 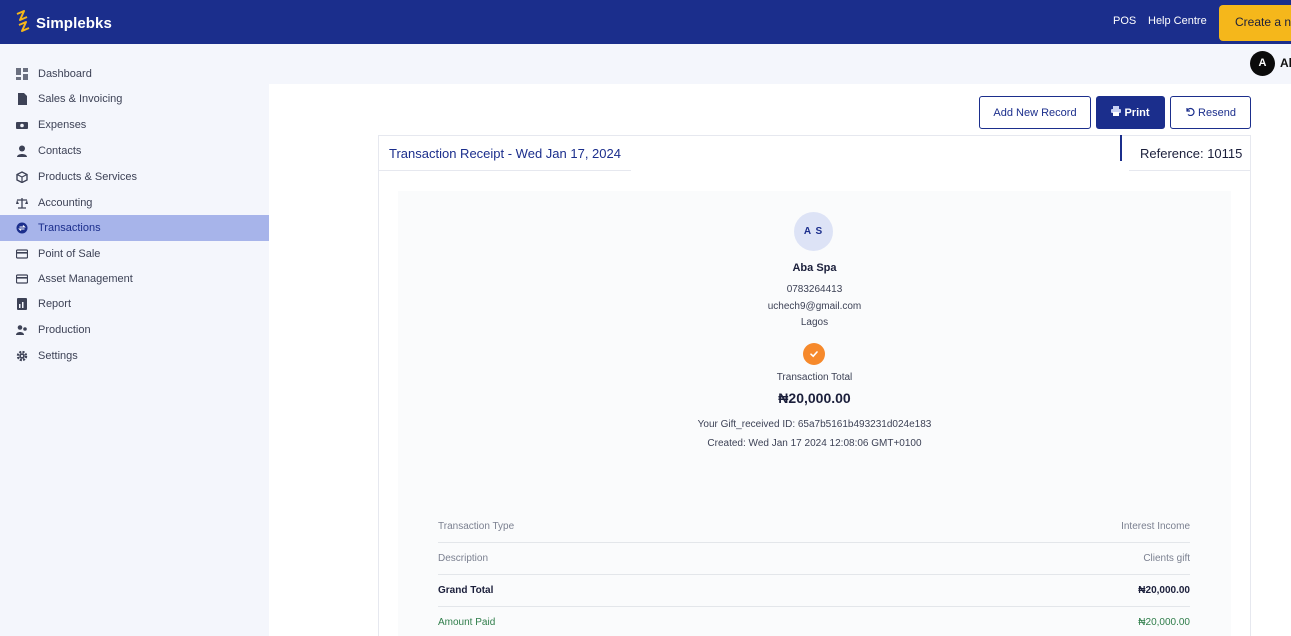 I want to click on sidebar-item-label: Expenses, so click(x=62, y=125).